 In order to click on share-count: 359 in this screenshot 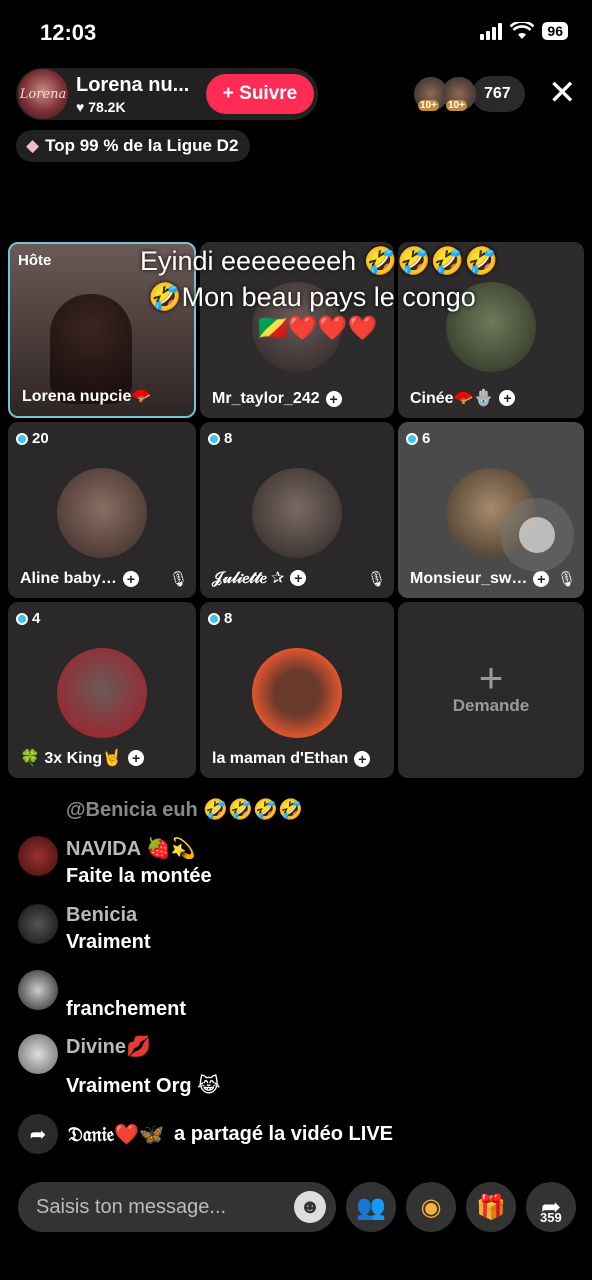, I will do `click(551, 1217)`.